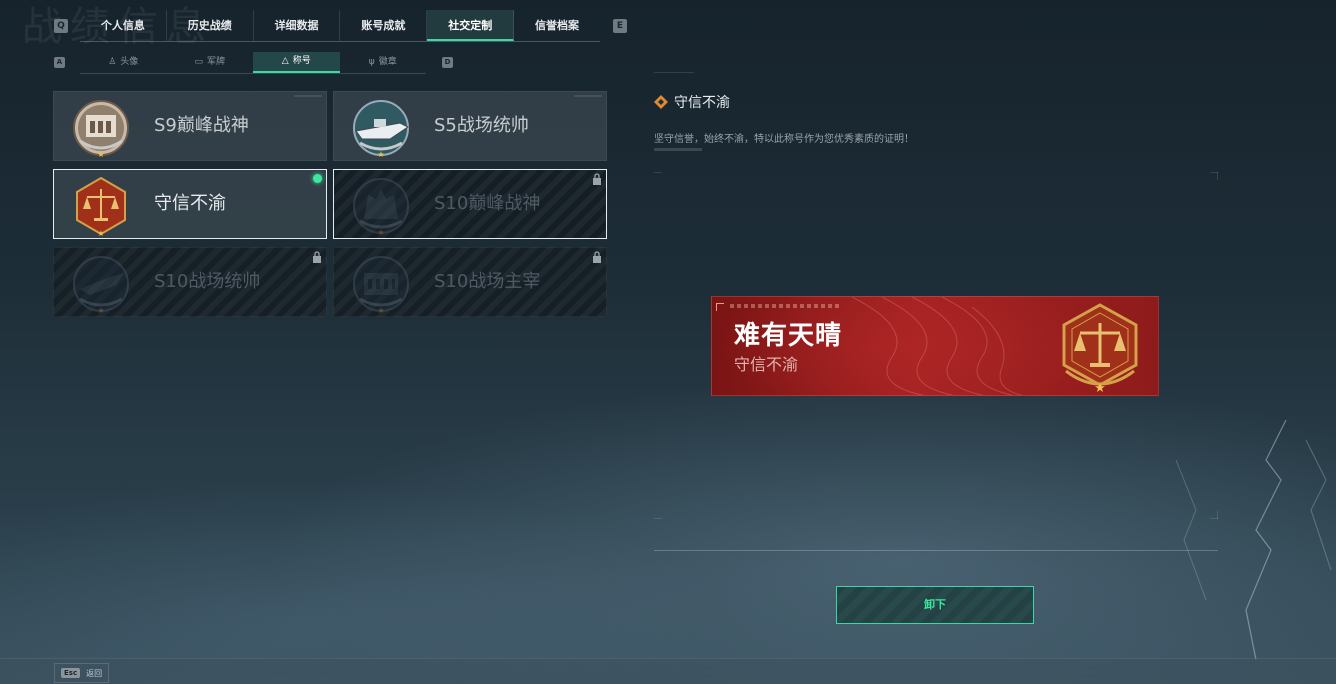 The height and width of the screenshot is (684, 1336). Describe the element at coordinates (61, 26) in the screenshot. I see `prev-tab-key: Q` at that location.